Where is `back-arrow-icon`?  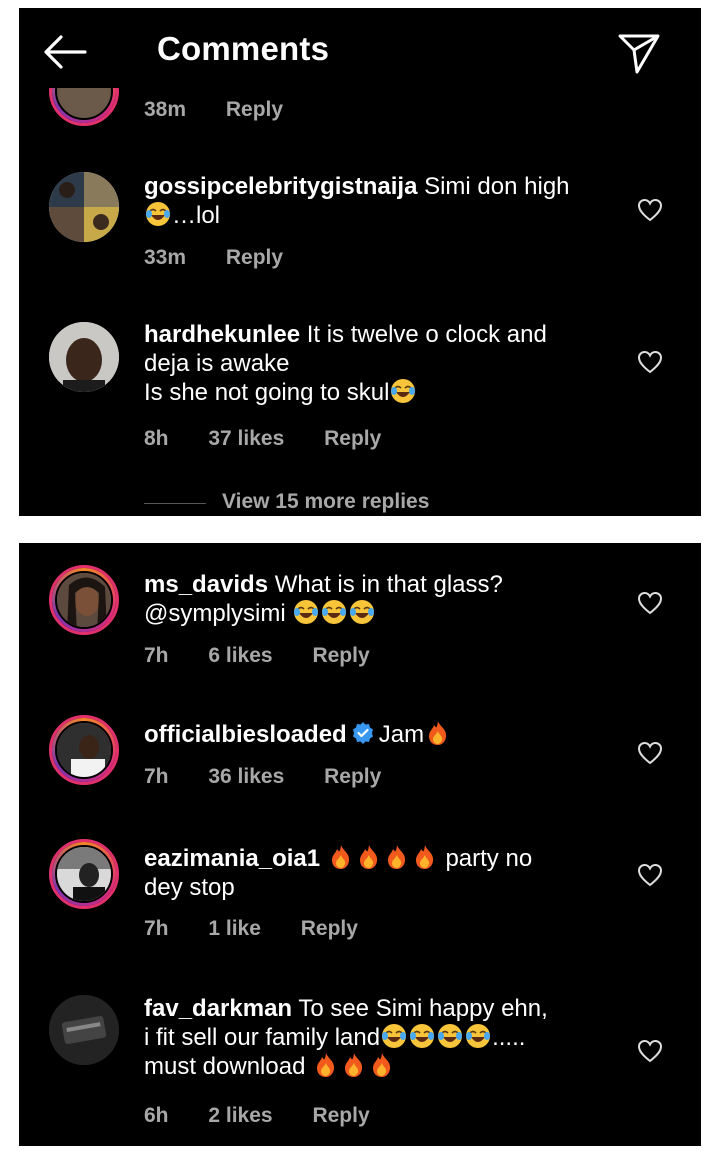 back-arrow-icon is located at coordinates (65, 52).